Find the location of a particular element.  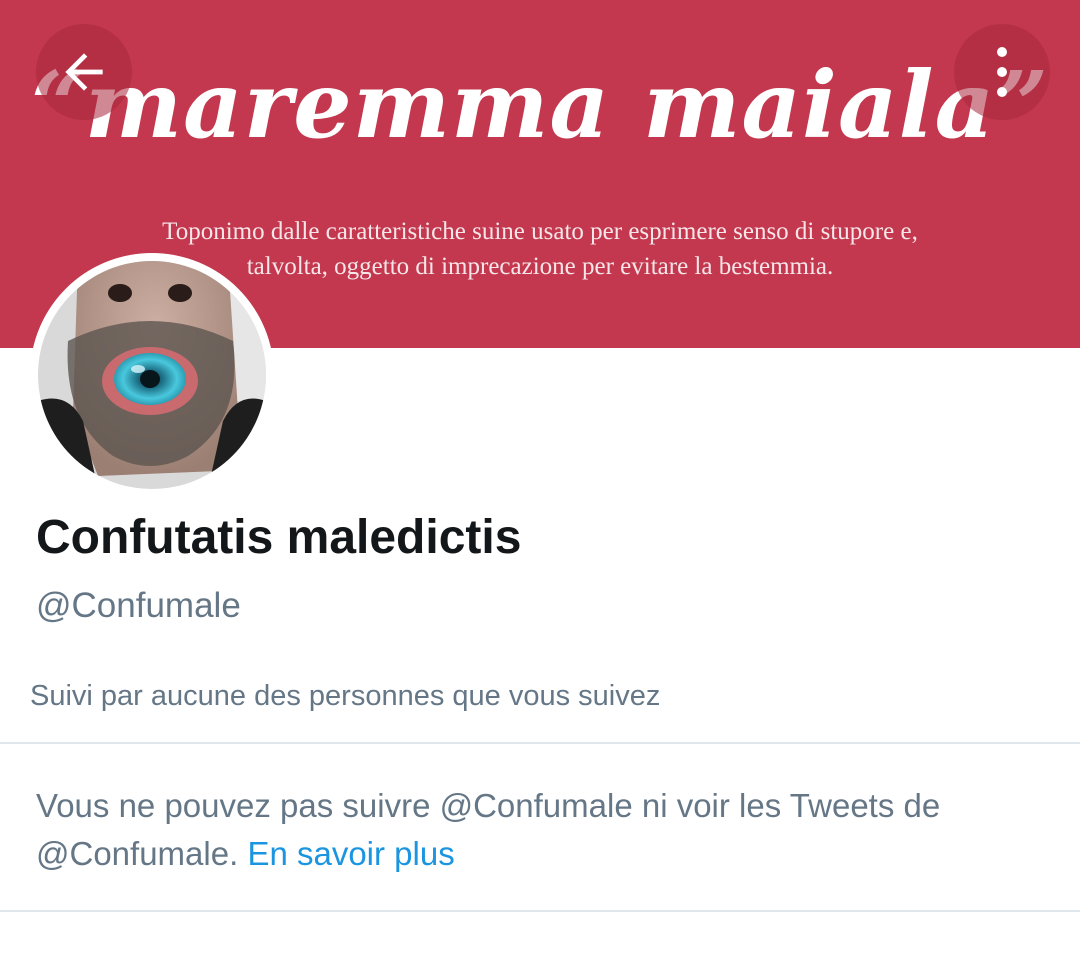

profile-handle: @Confumale is located at coordinates (138, 605).